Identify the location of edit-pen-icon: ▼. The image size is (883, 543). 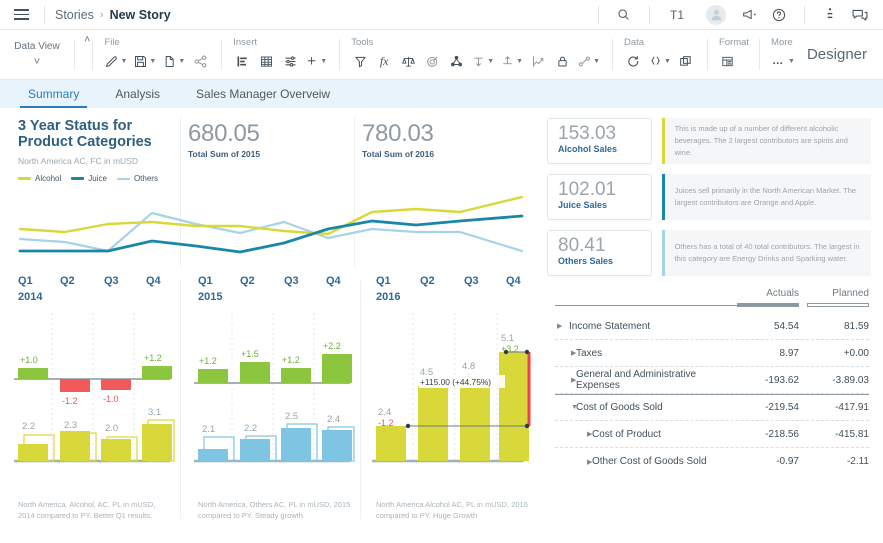
(115, 61).